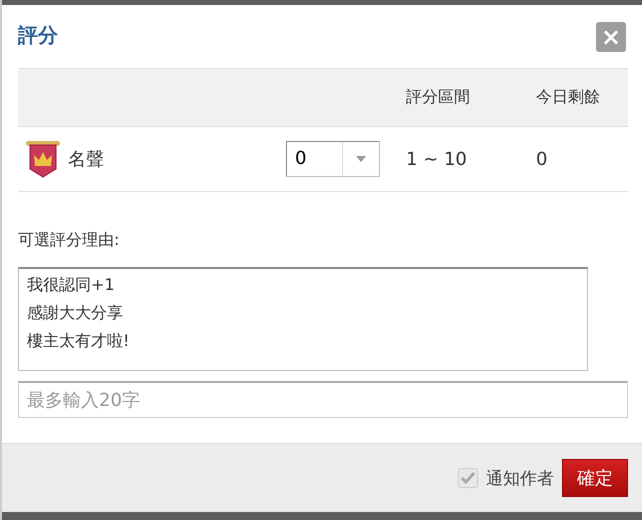 Image resolution: width=642 pixels, height=520 pixels. What do you see at coordinates (520, 479) in the screenshot?
I see `notify-label: 通知作者` at bounding box center [520, 479].